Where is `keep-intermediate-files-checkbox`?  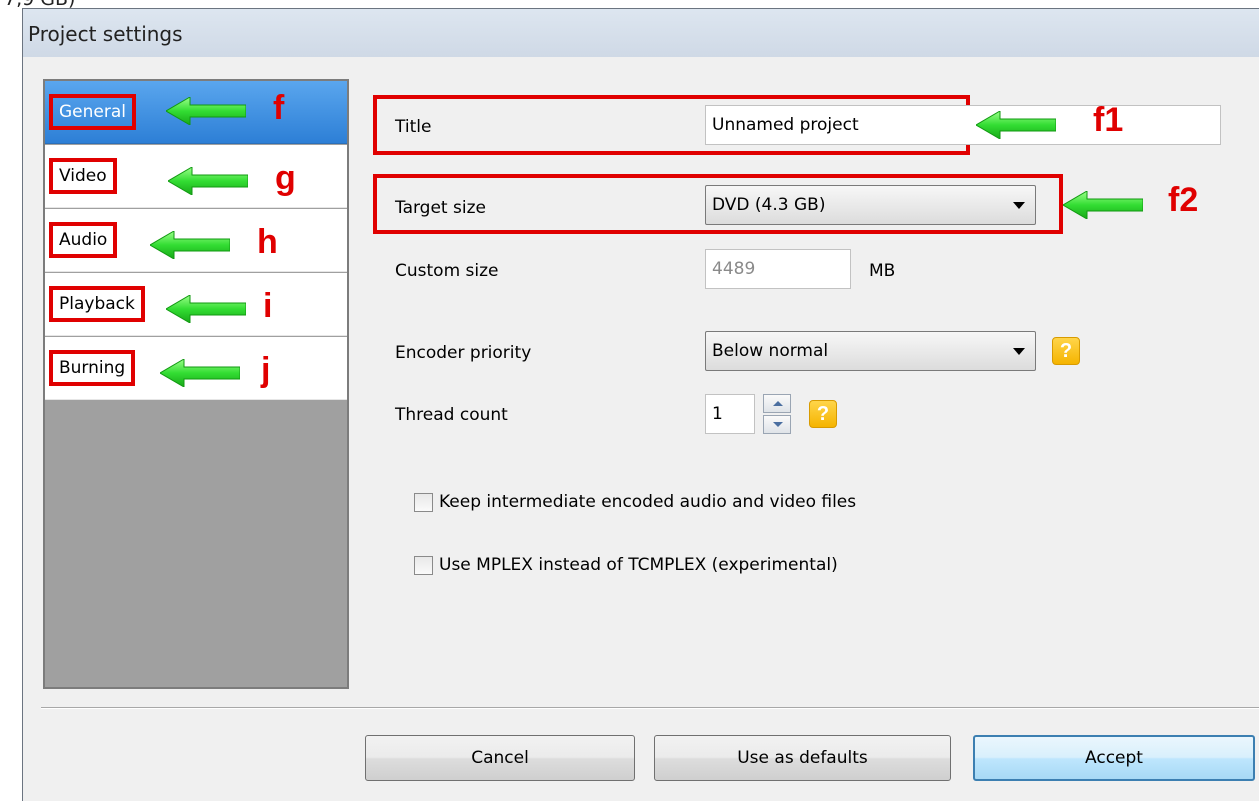
keep-intermediate-files-checkbox is located at coordinates (423, 502).